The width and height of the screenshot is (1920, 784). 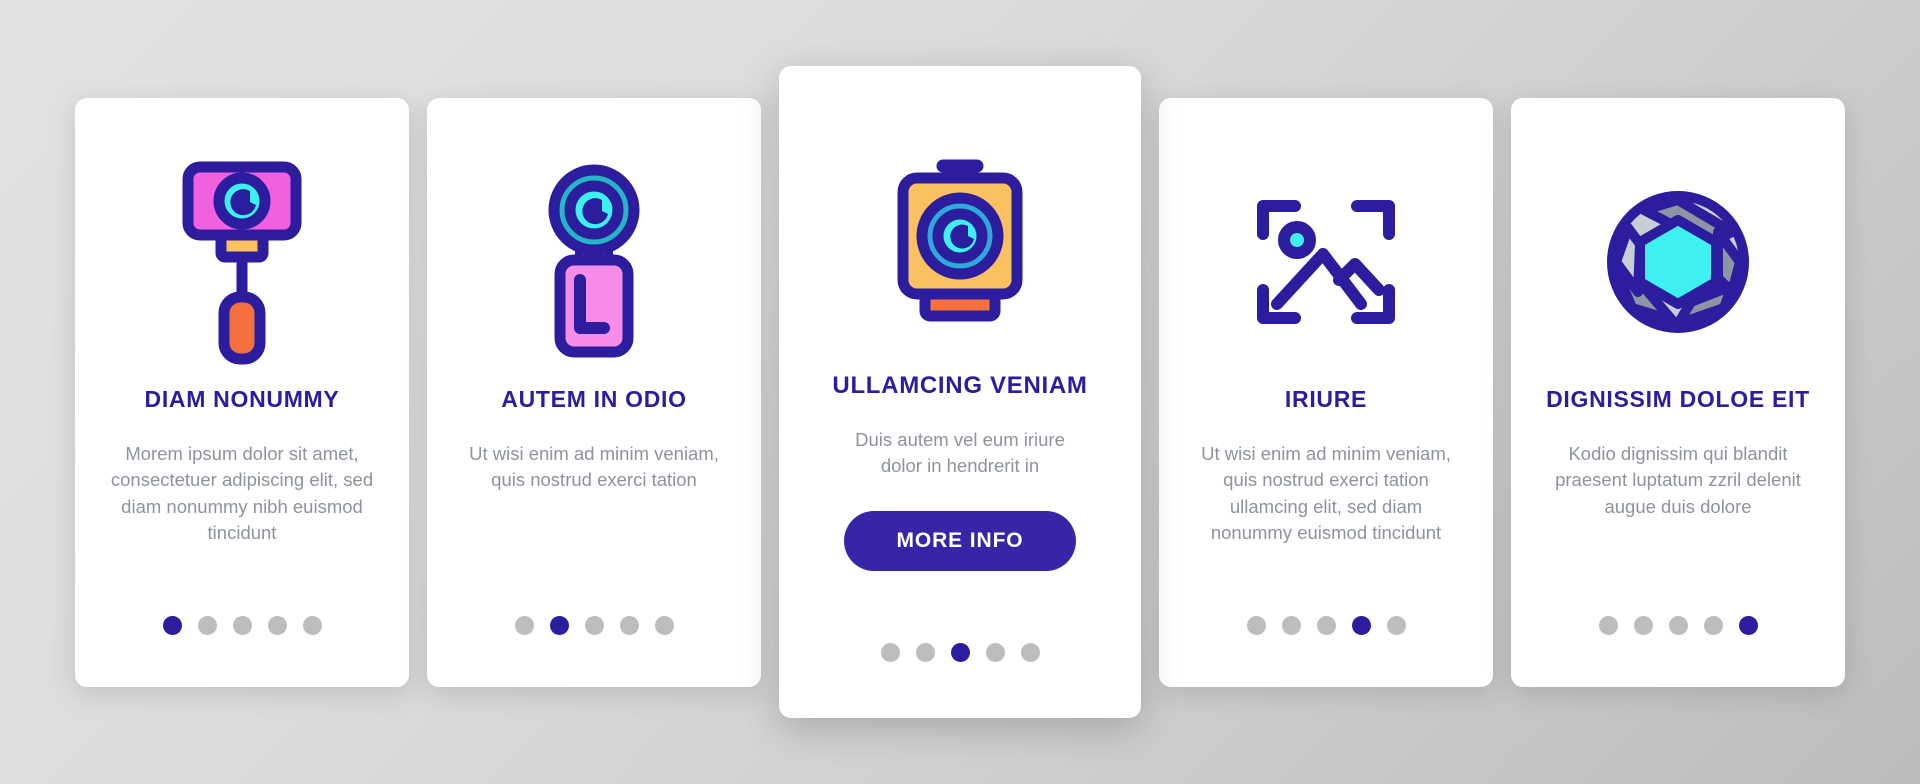 I want to click on card-title: DIAM NONUMMY, so click(x=242, y=398).